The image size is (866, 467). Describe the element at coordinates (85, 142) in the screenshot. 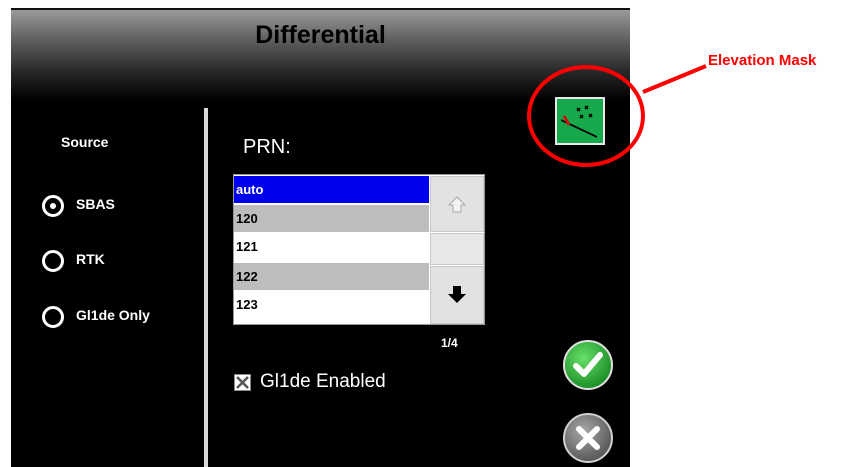

I see `source-label: Source` at that location.